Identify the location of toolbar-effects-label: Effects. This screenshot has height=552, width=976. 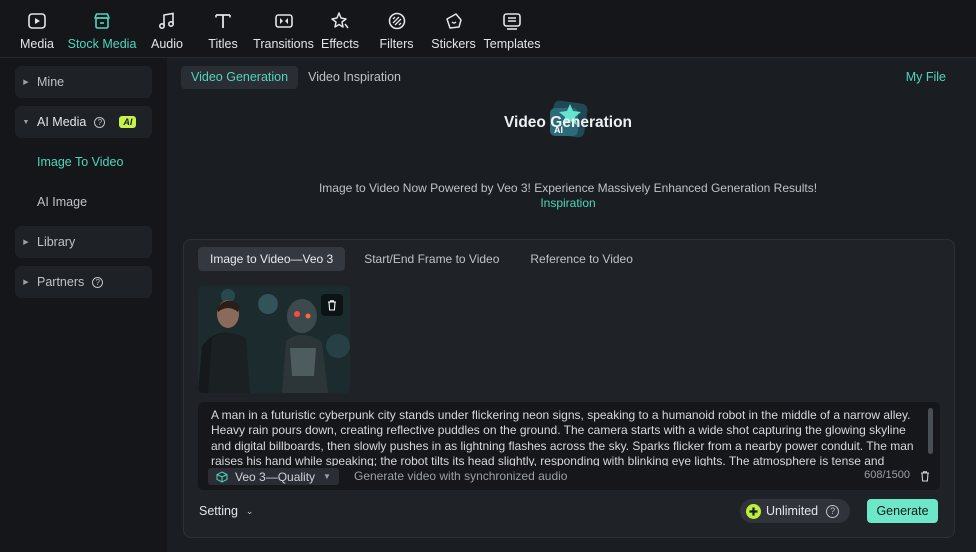
(340, 44).